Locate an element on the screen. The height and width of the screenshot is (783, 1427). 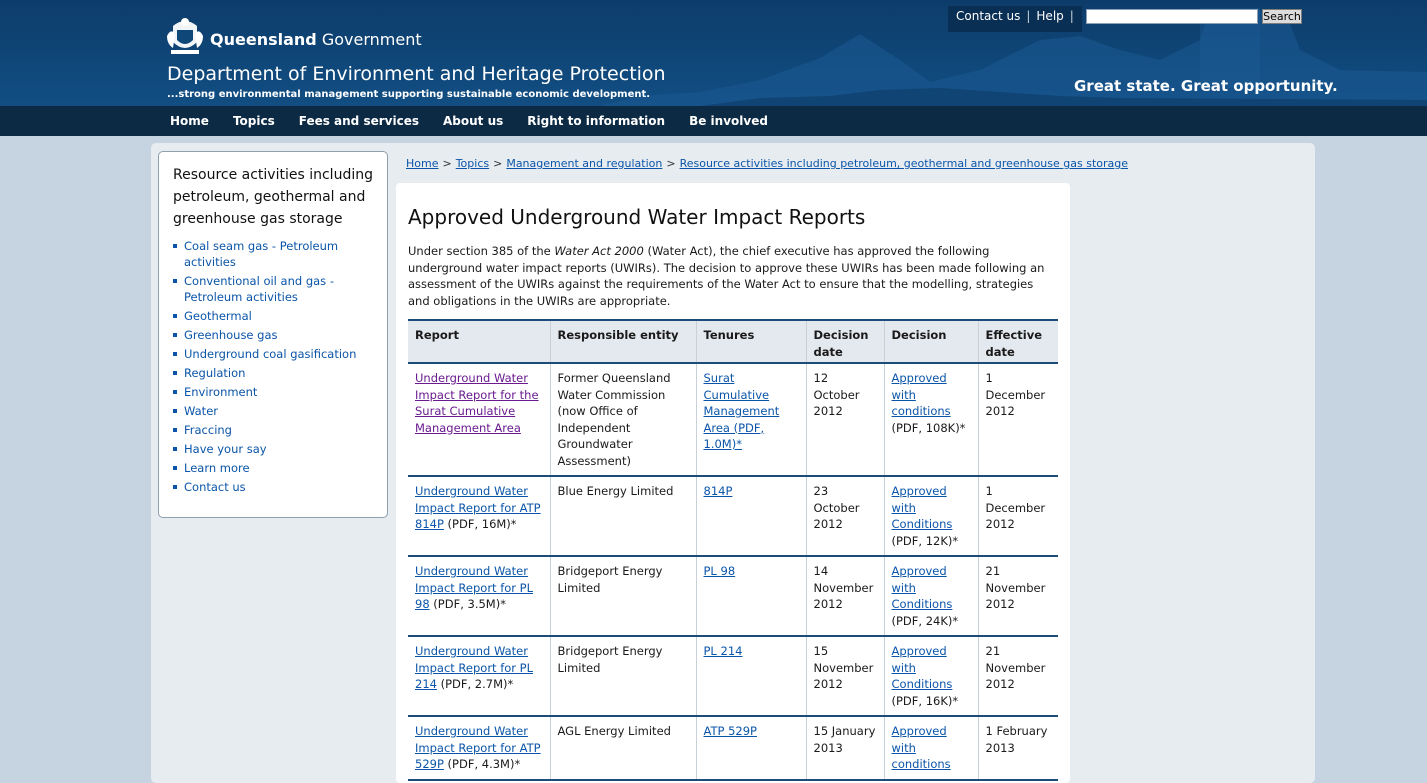
queensland-government-brand: Queensland Government is located at coordinates (316, 39).